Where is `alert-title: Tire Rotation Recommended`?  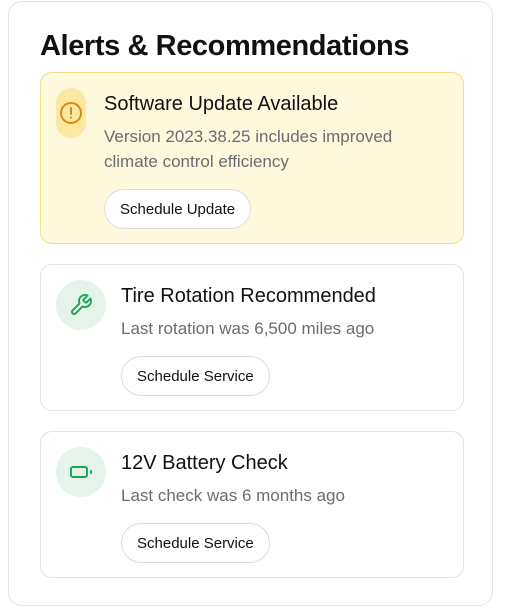
alert-title: Tire Rotation Recommended is located at coordinates (248, 296).